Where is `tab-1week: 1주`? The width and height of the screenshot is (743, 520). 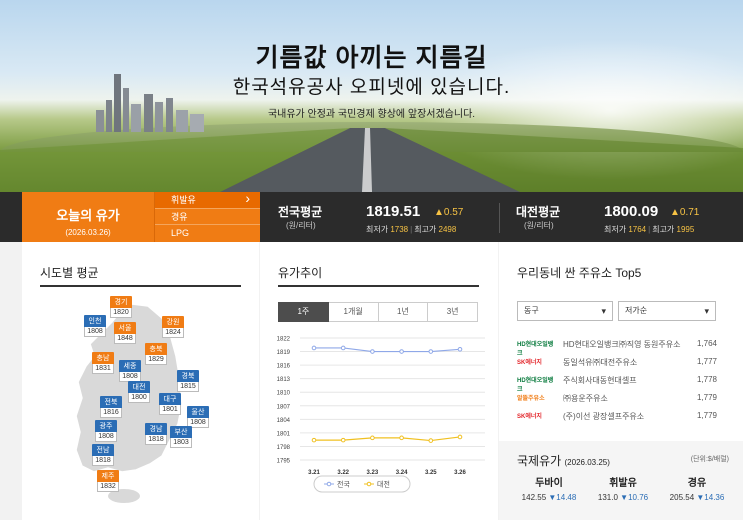
tab-1week: 1주 is located at coordinates (303, 312).